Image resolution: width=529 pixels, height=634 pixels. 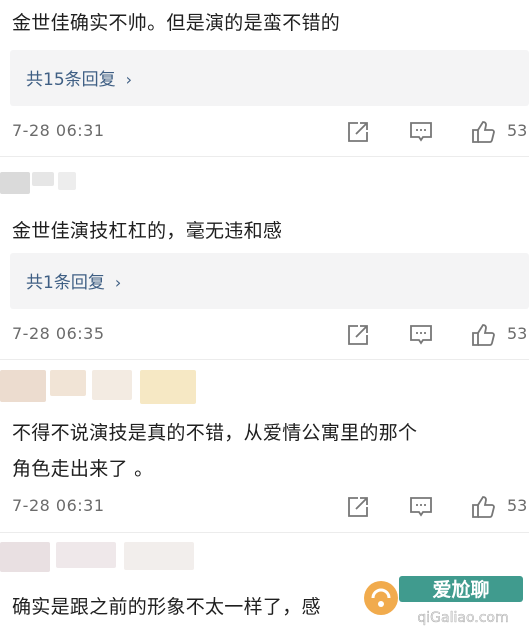 I want to click on comment-text-line: 不得不说演技是真的不错，从爱情公寓里的那个, so click(x=215, y=433).